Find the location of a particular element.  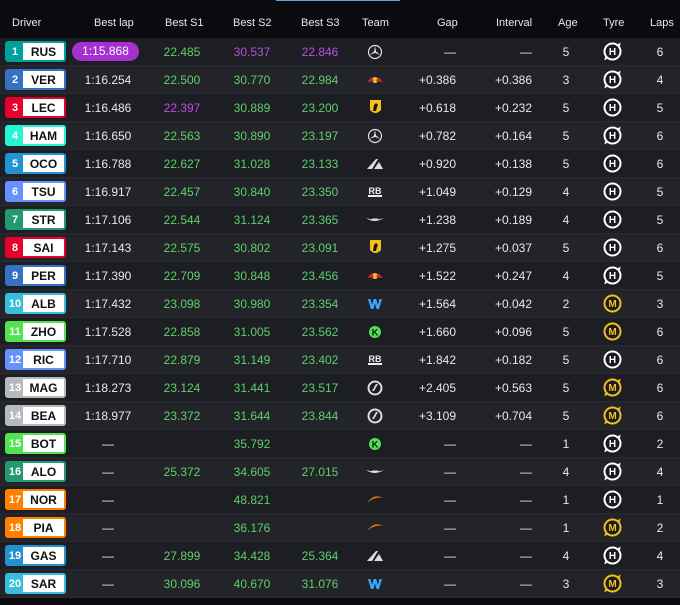

medium-tyre-icon: M is located at coordinates (612, 303).